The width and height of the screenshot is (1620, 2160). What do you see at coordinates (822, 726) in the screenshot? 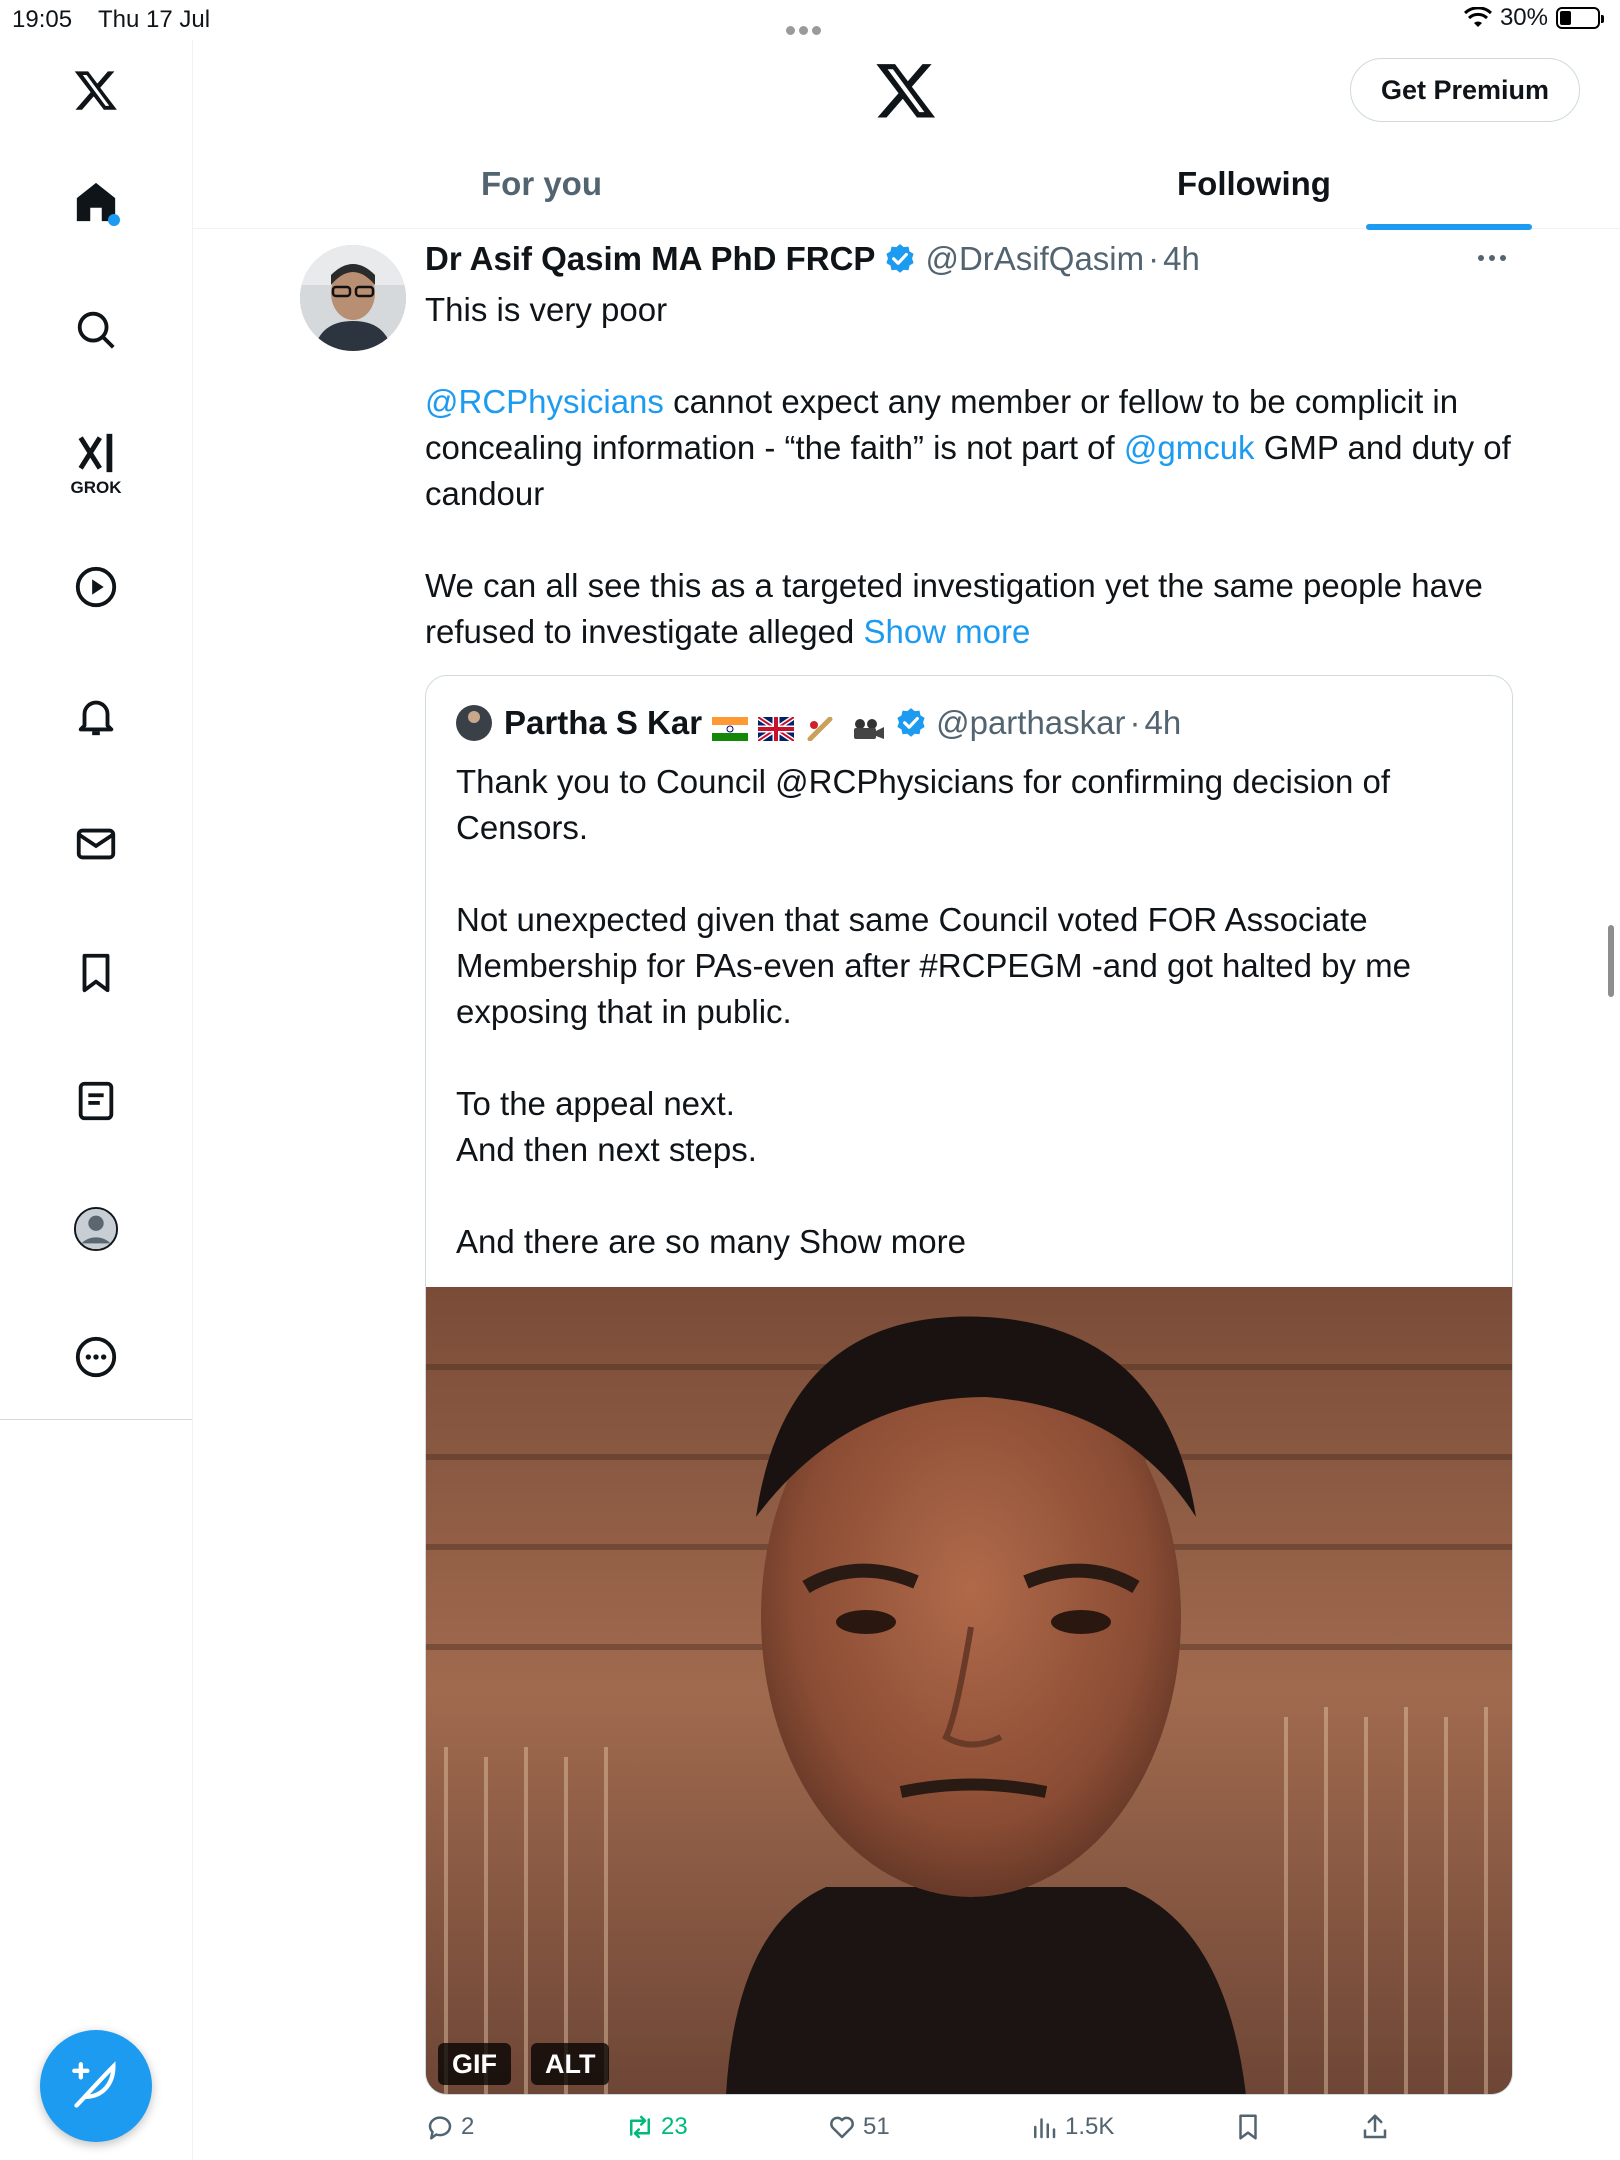
I see `cricket-icon` at bounding box center [822, 726].